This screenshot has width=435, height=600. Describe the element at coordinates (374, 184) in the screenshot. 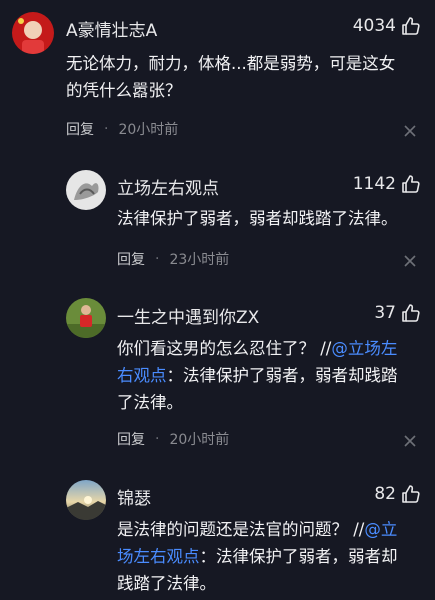

I see `like-count: 1142` at that location.